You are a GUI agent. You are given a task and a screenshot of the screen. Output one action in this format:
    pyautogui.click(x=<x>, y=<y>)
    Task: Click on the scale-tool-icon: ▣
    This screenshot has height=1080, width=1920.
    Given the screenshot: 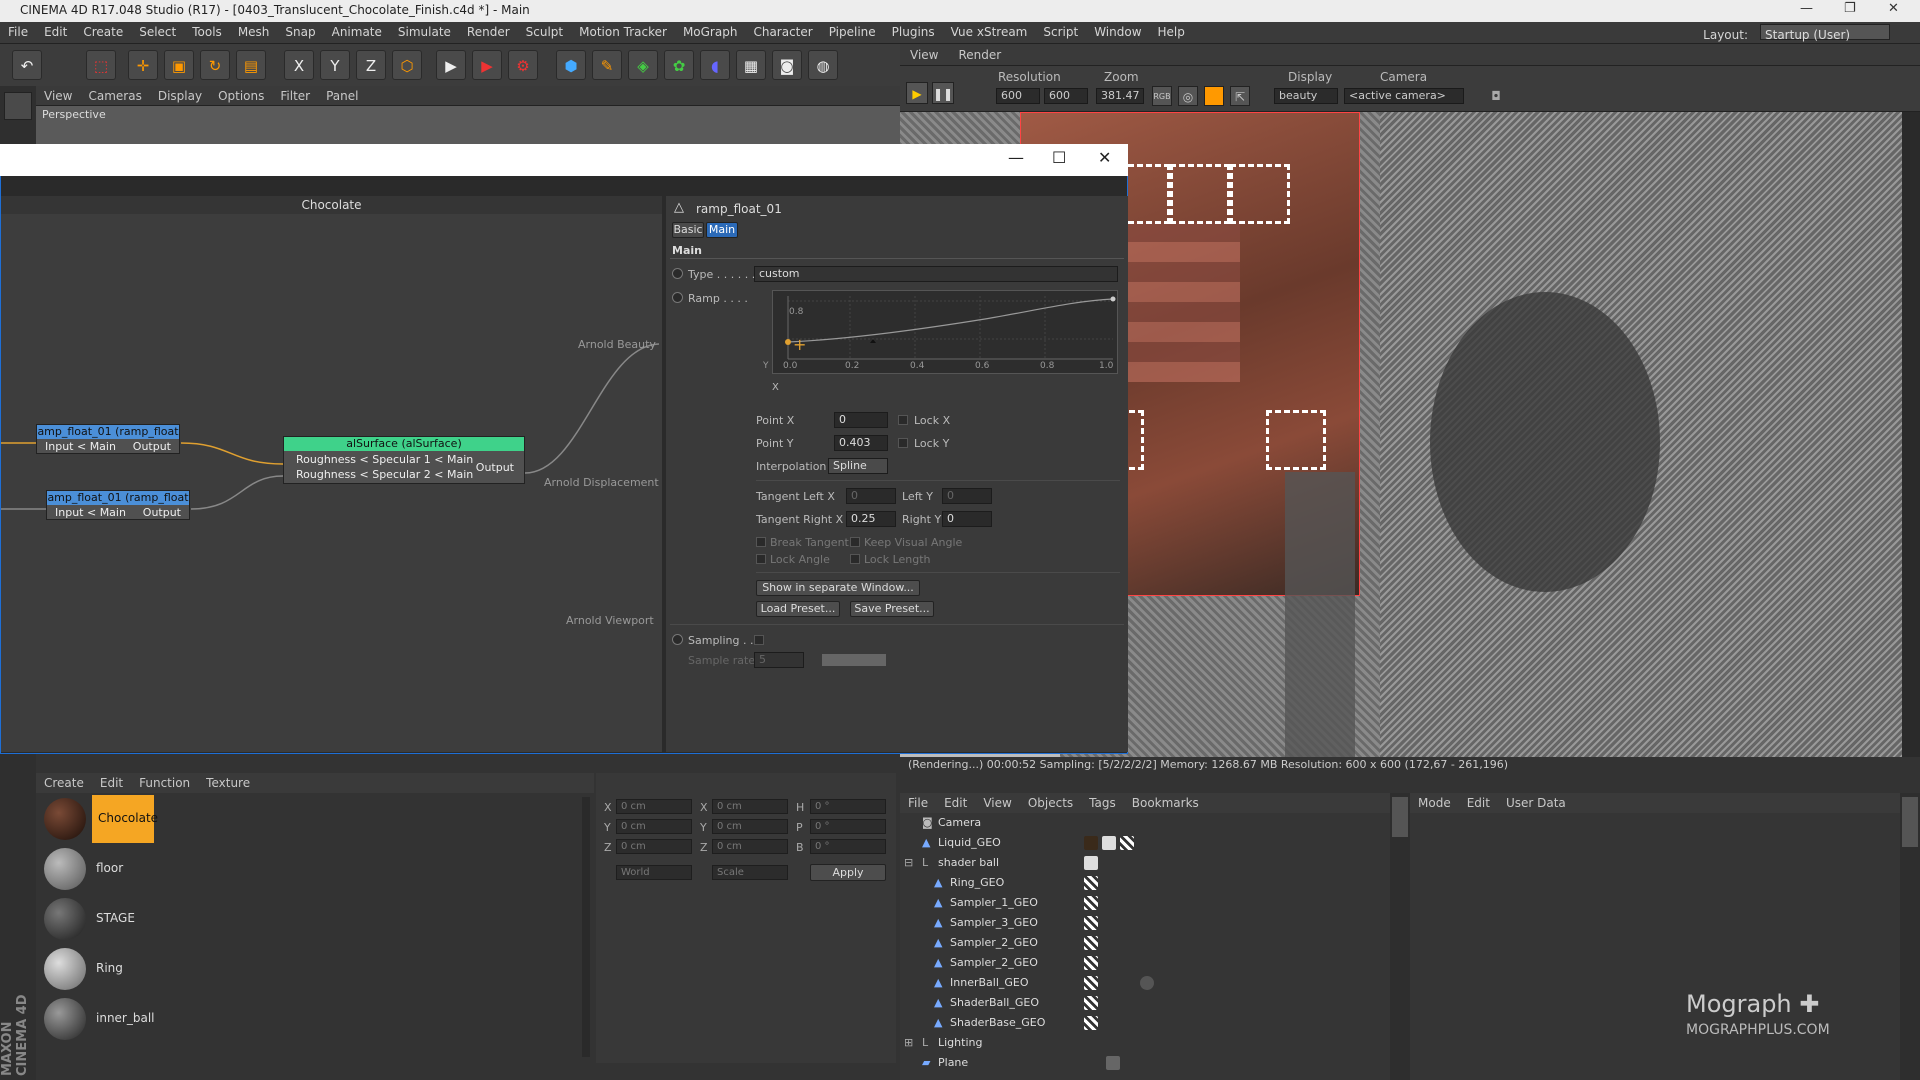 What is the action you would take?
    pyautogui.click(x=179, y=65)
    